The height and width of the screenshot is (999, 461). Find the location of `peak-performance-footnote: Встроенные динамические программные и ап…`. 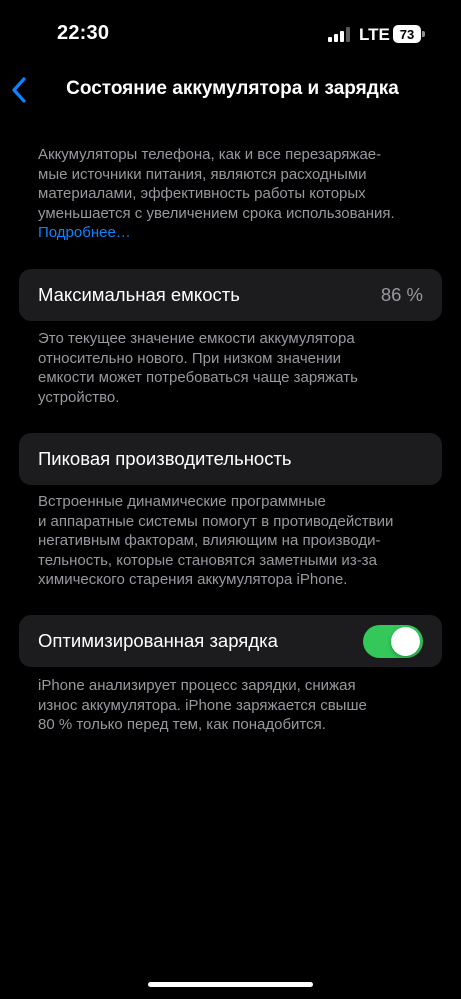

peak-performance-footnote: Встроенные динамические программные и ап… is located at coordinates (233, 541).